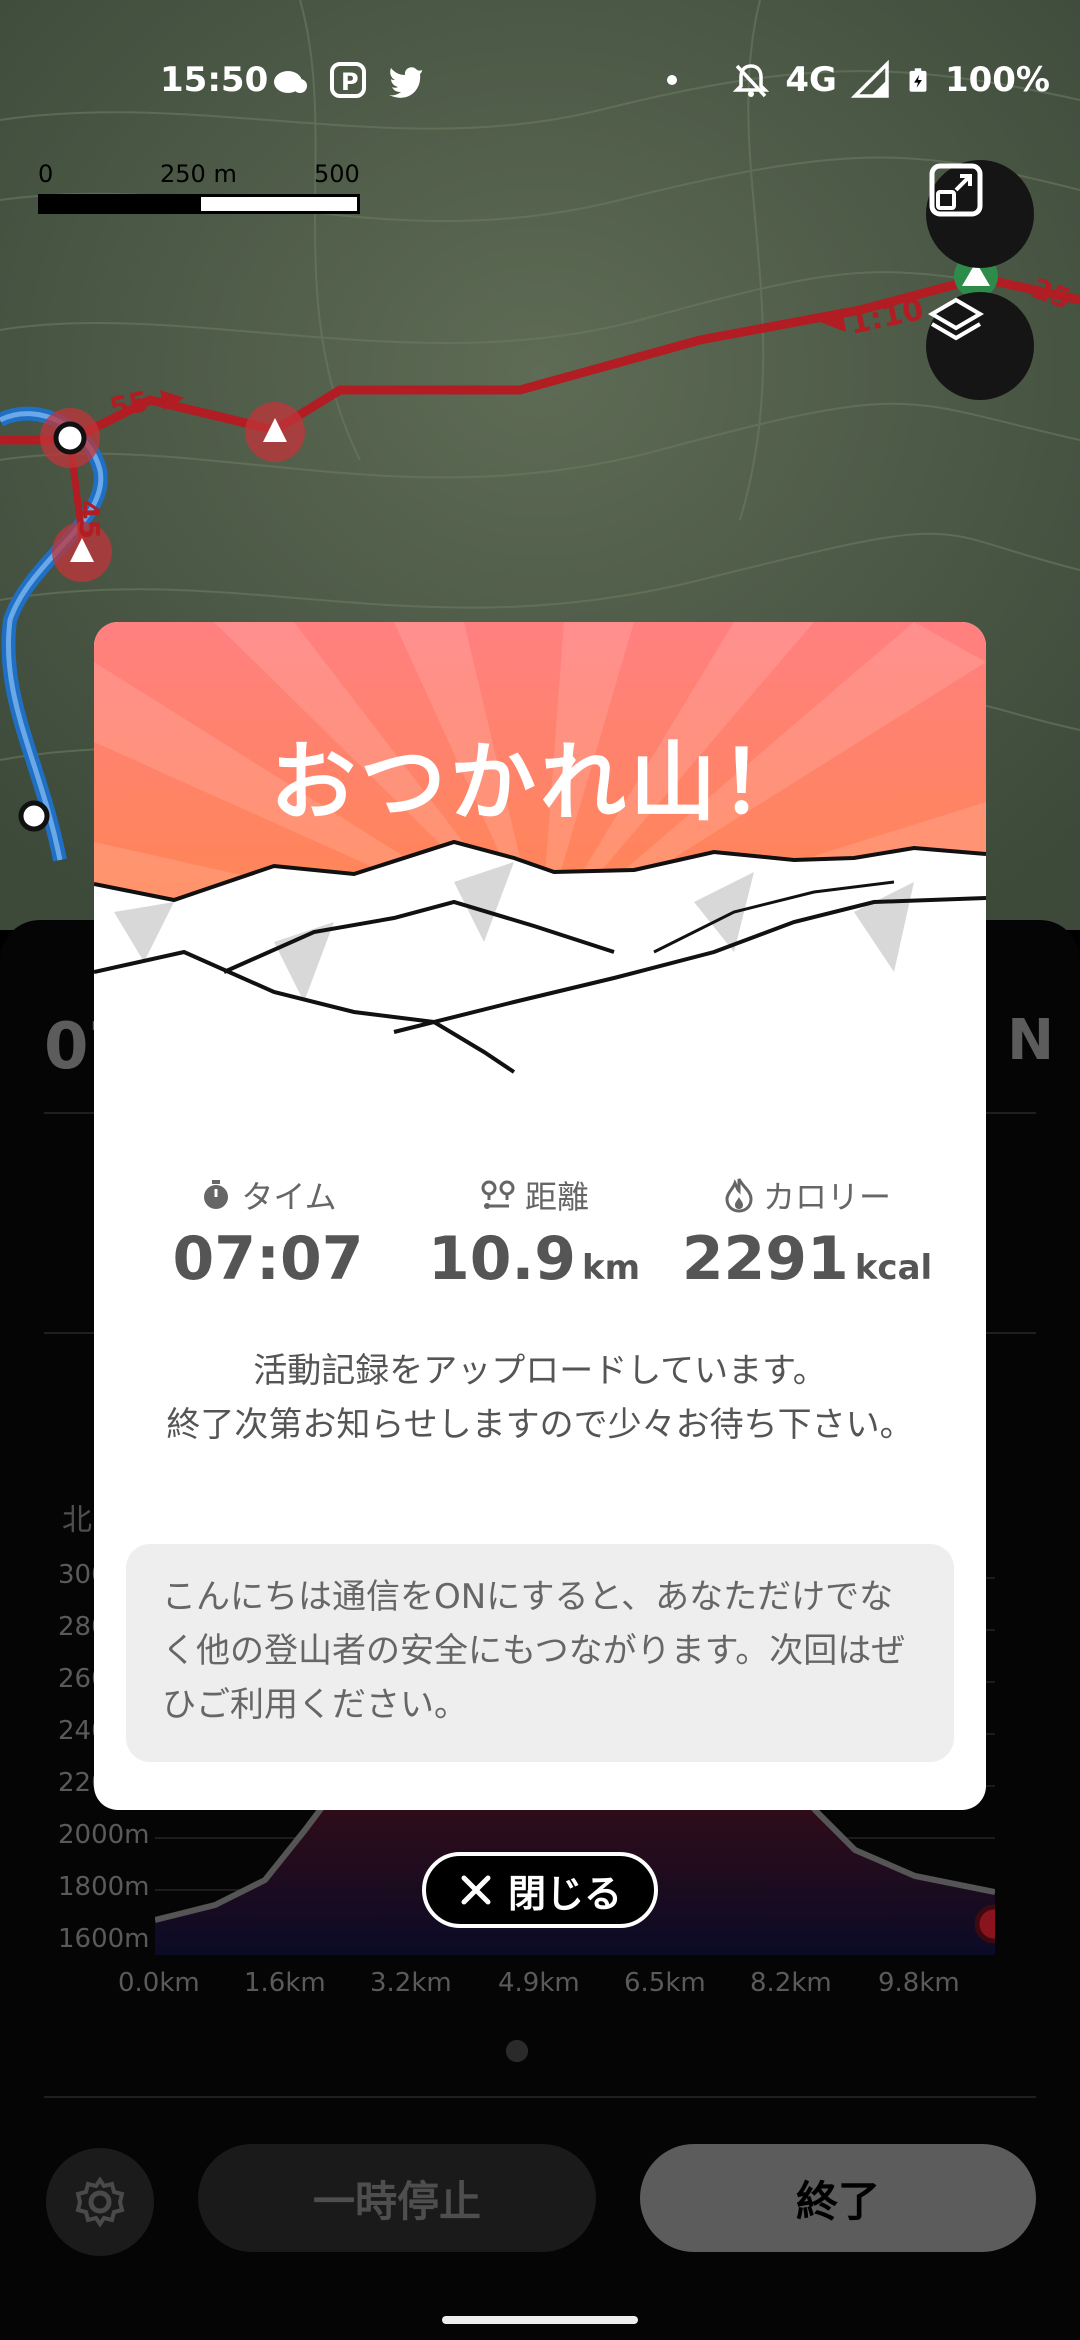  Describe the element at coordinates (46, 174) in the screenshot. I see `scale-label: 0` at that location.